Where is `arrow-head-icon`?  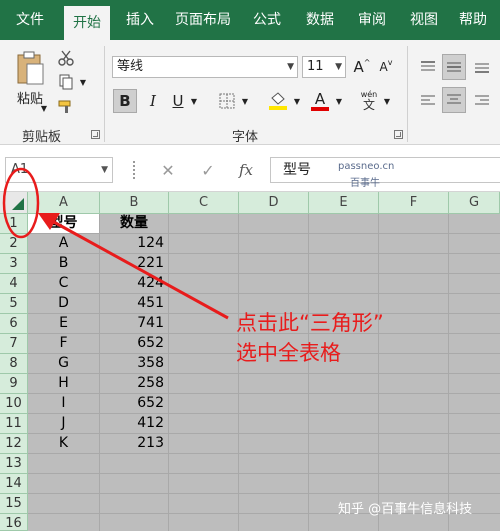
arrow-head-icon is located at coordinates (49, 221).